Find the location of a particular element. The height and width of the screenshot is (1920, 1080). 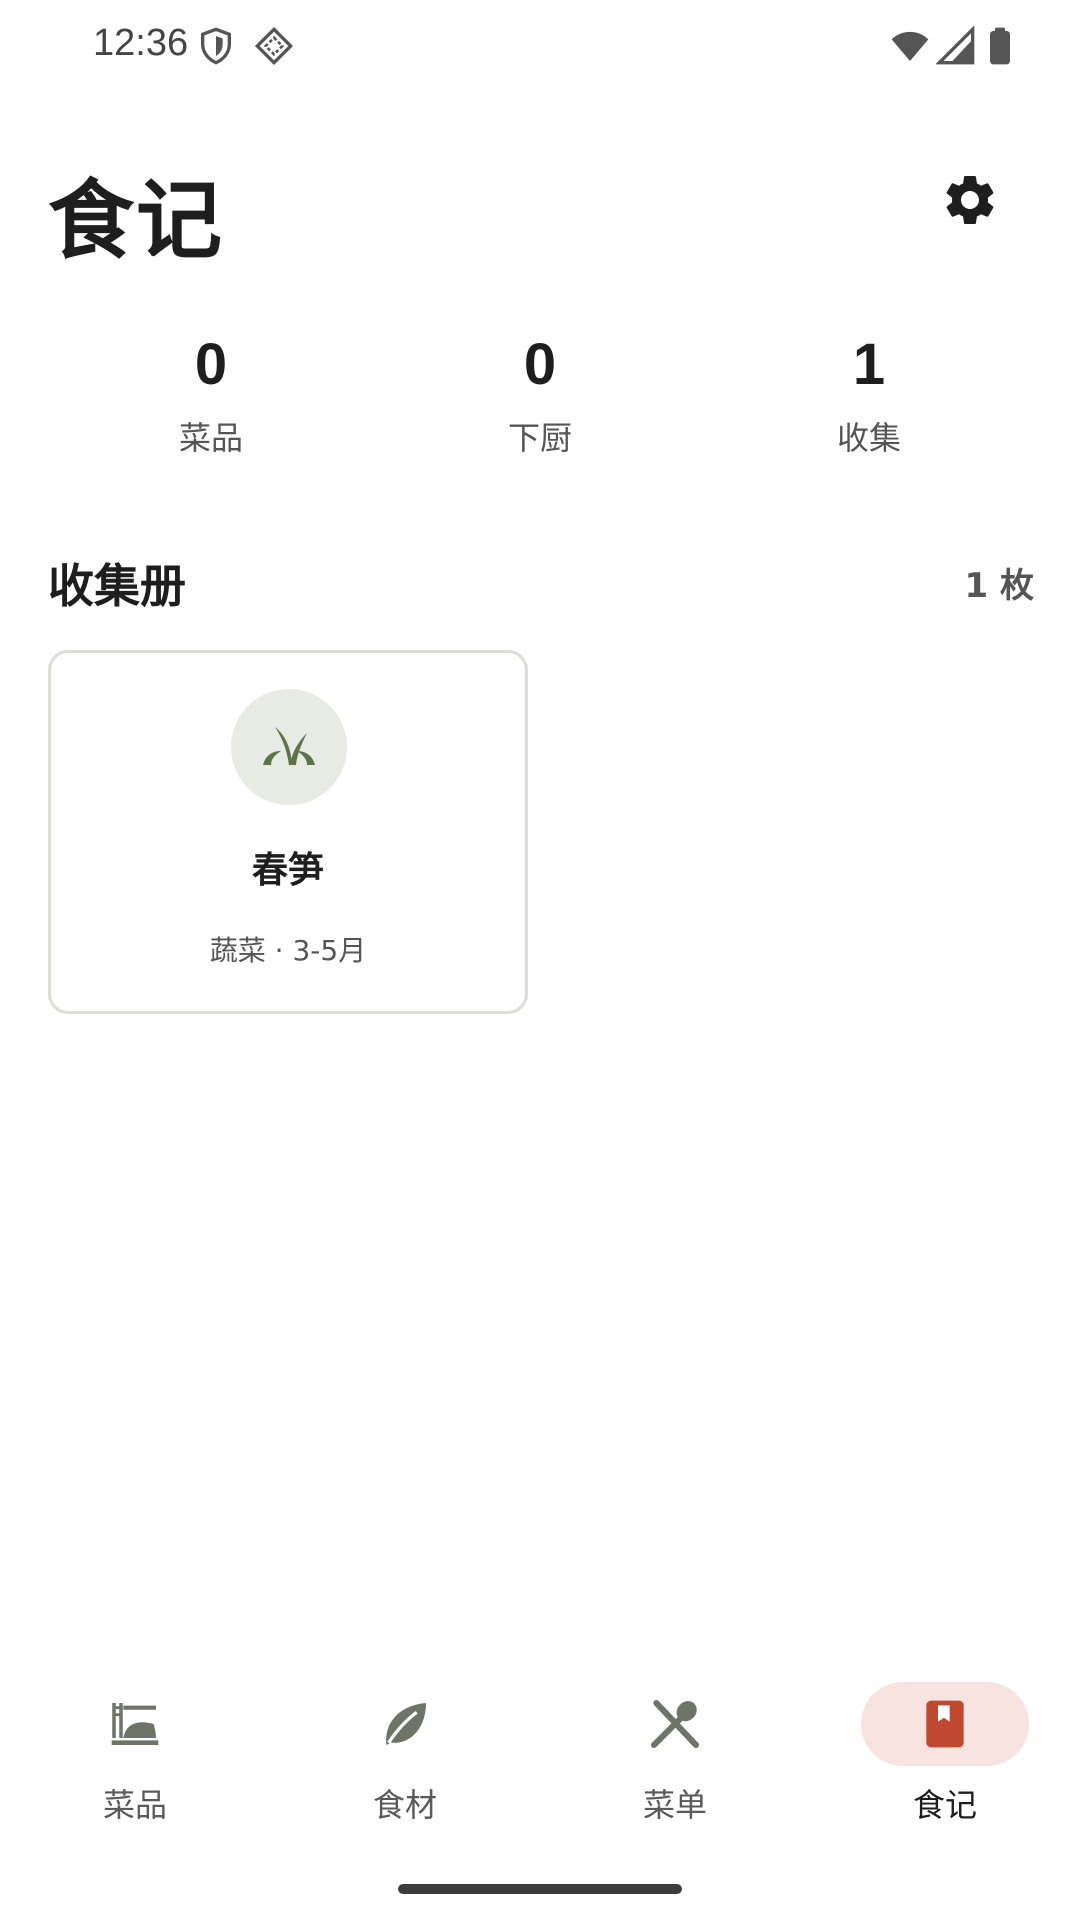

utensils-icon is located at coordinates (675, 1724).